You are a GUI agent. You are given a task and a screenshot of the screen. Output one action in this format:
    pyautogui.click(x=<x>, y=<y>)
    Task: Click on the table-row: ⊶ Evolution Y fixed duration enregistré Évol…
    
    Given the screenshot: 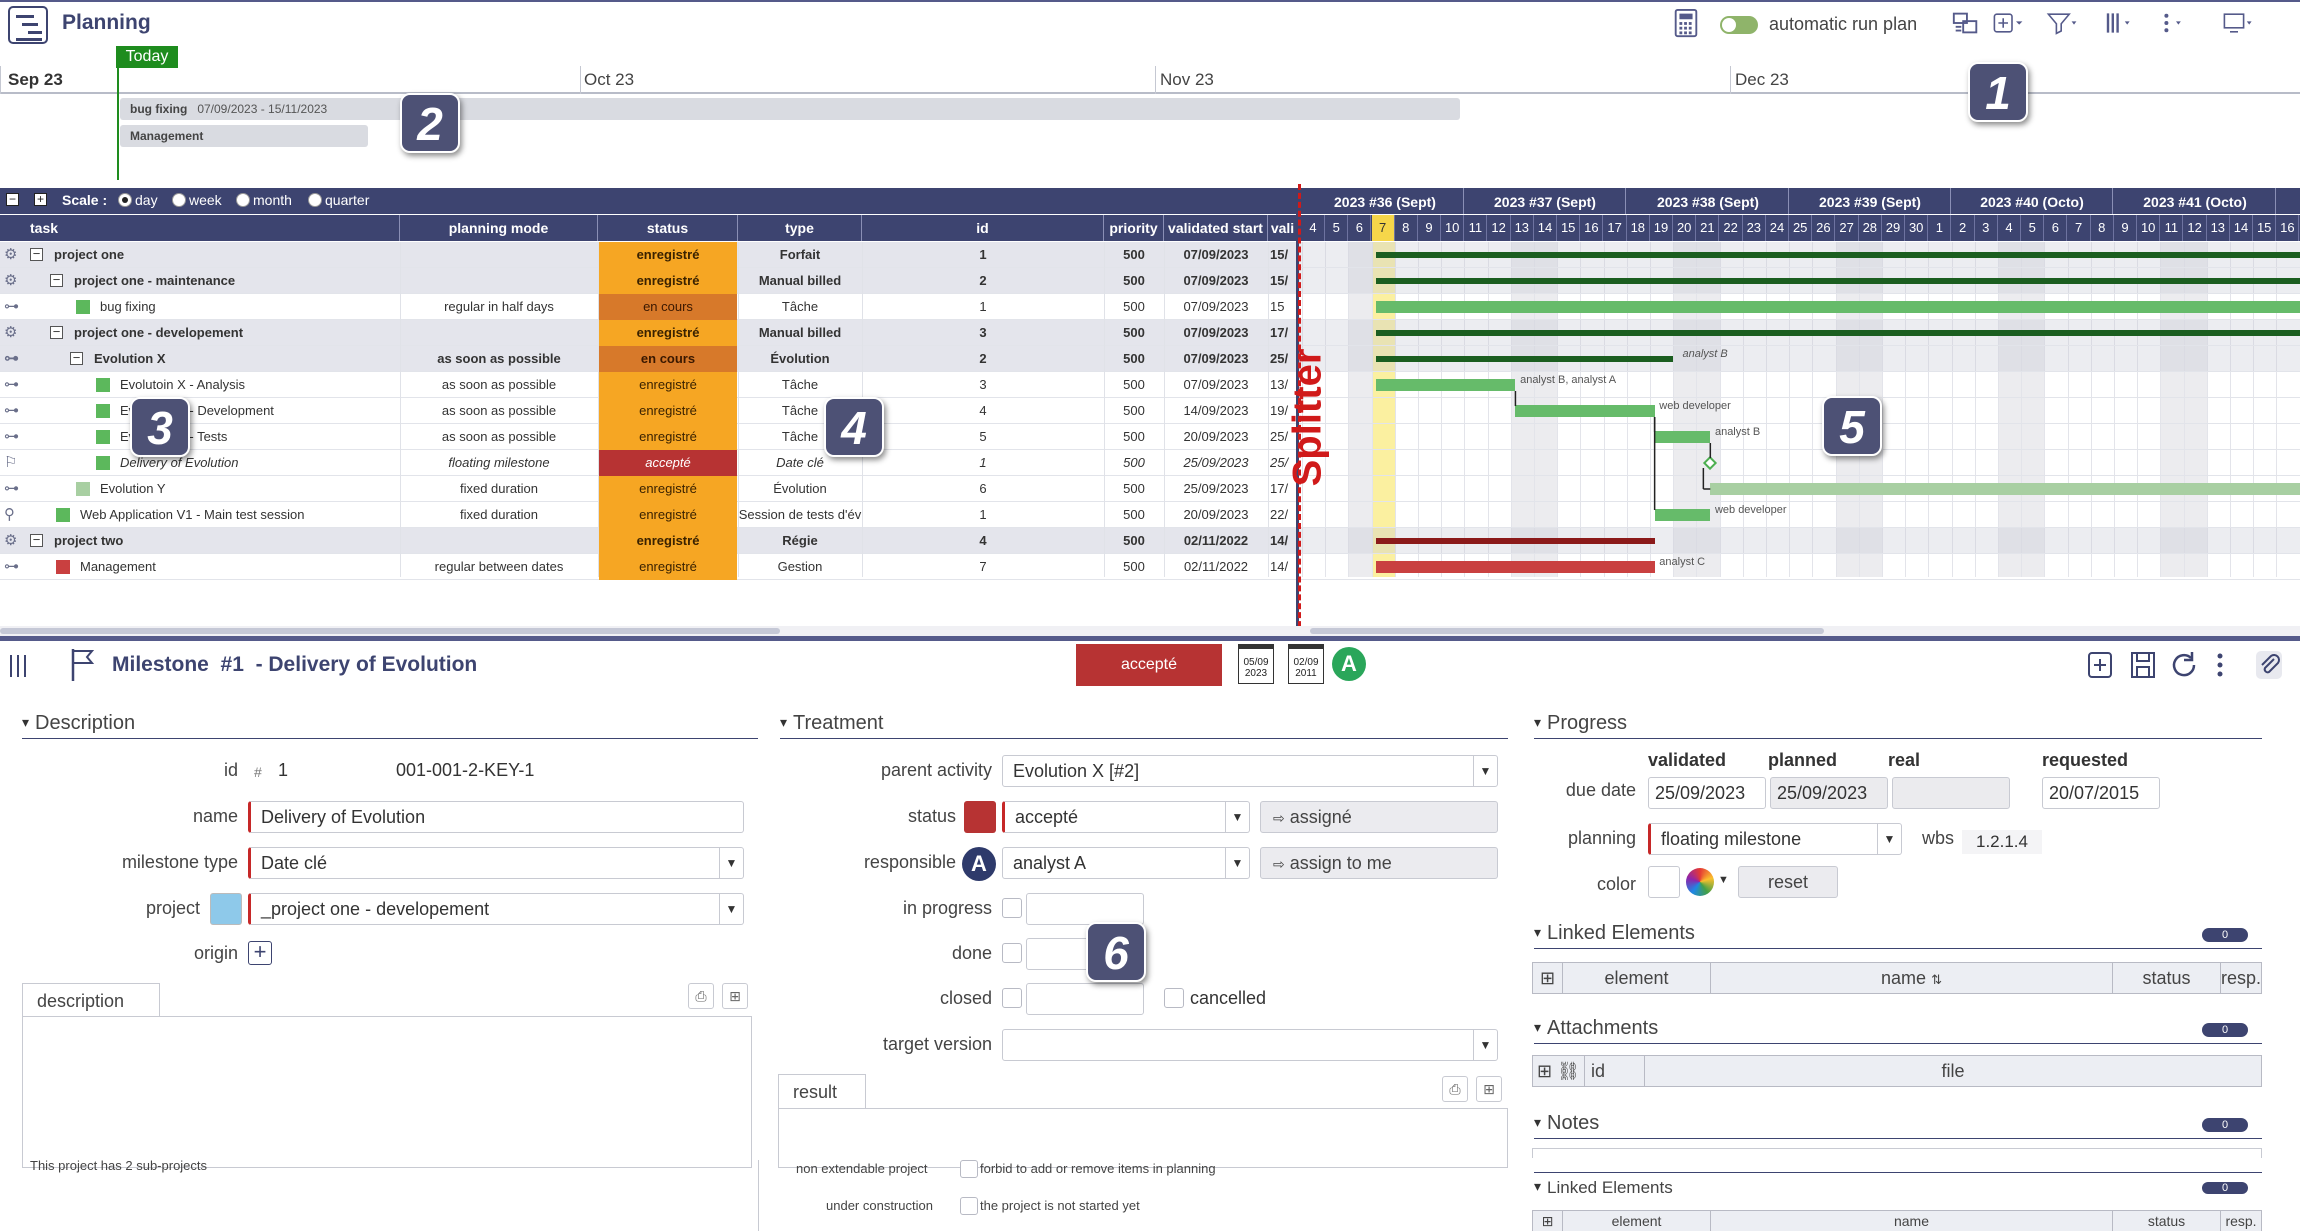 What is the action you would take?
    pyautogui.click(x=650, y=489)
    